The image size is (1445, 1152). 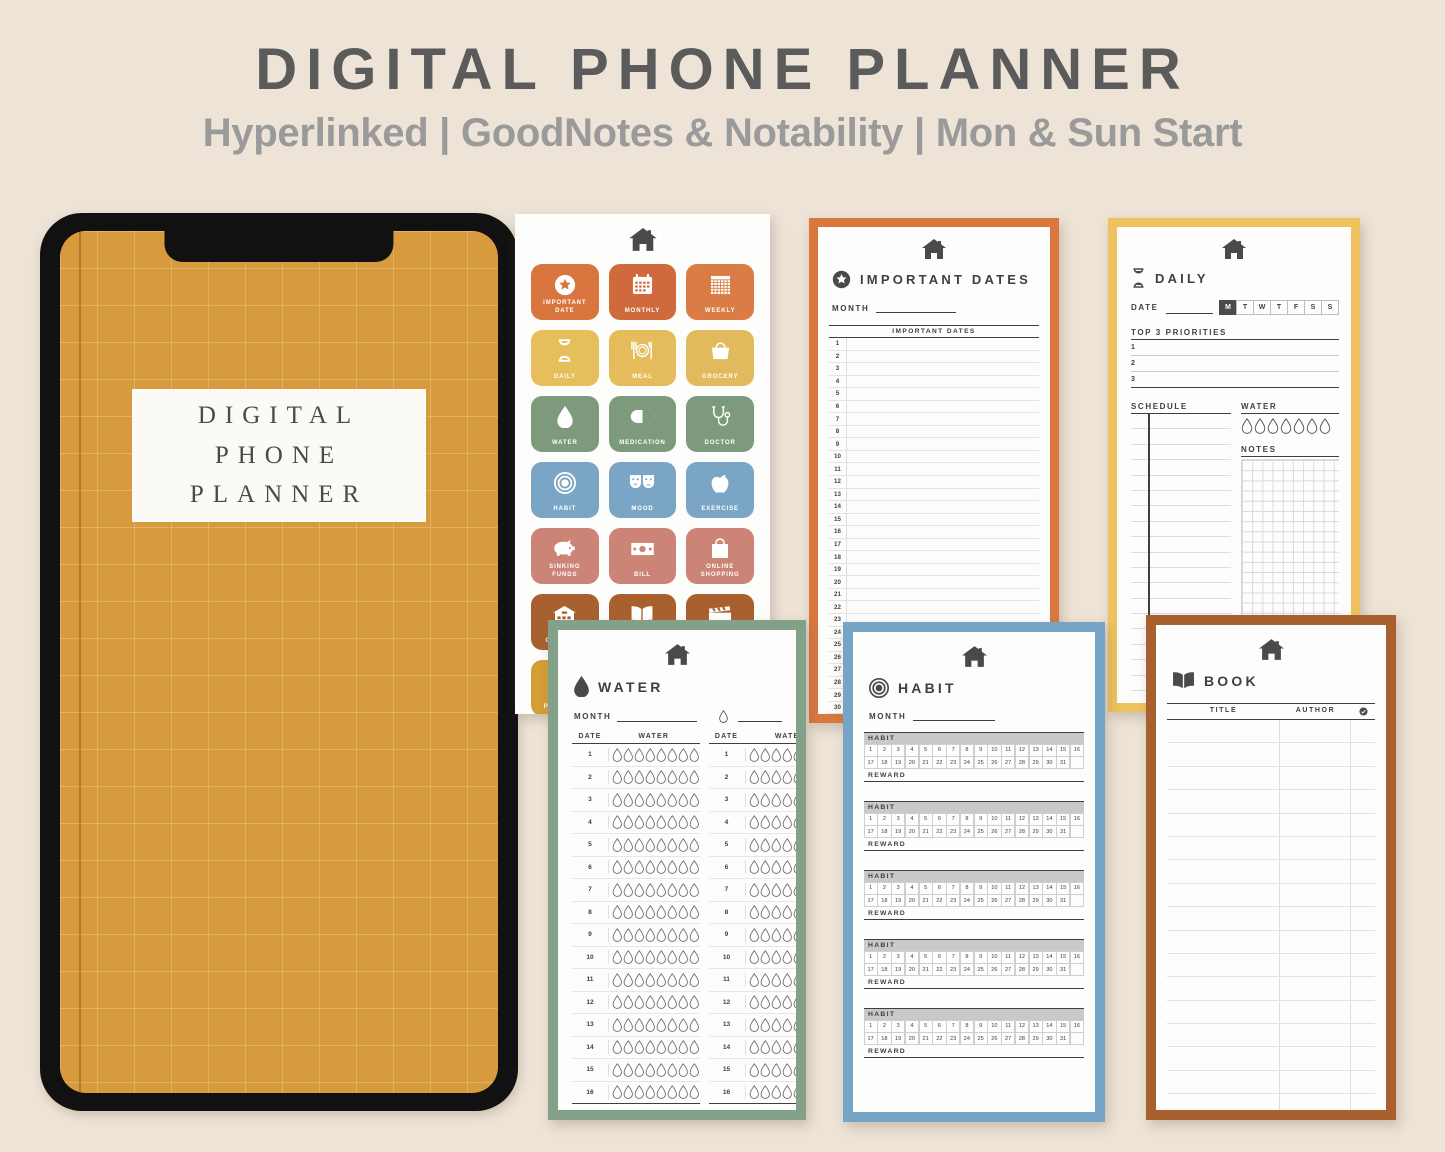 What do you see at coordinates (934, 457) in the screenshot?
I see `important-date-row: 10` at bounding box center [934, 457].